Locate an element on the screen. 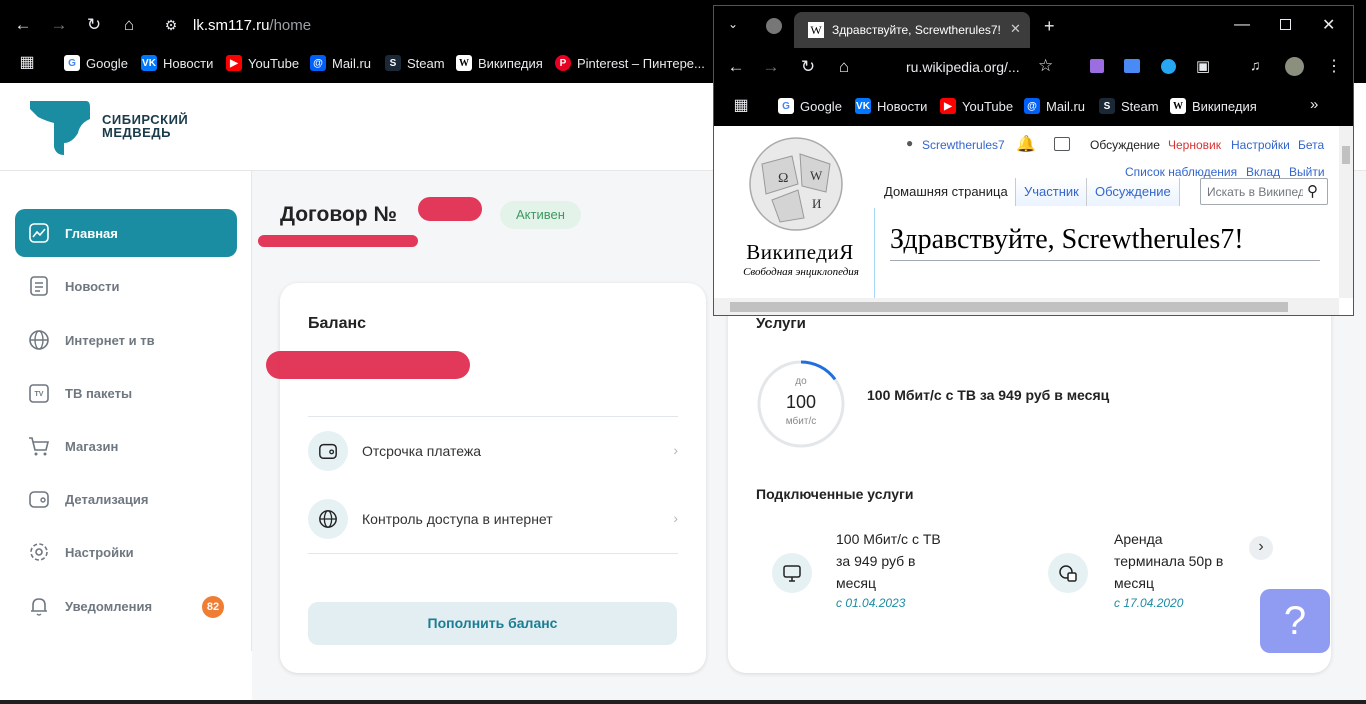  extensions-icon: ▣ is located at coordinates (1203, 66).